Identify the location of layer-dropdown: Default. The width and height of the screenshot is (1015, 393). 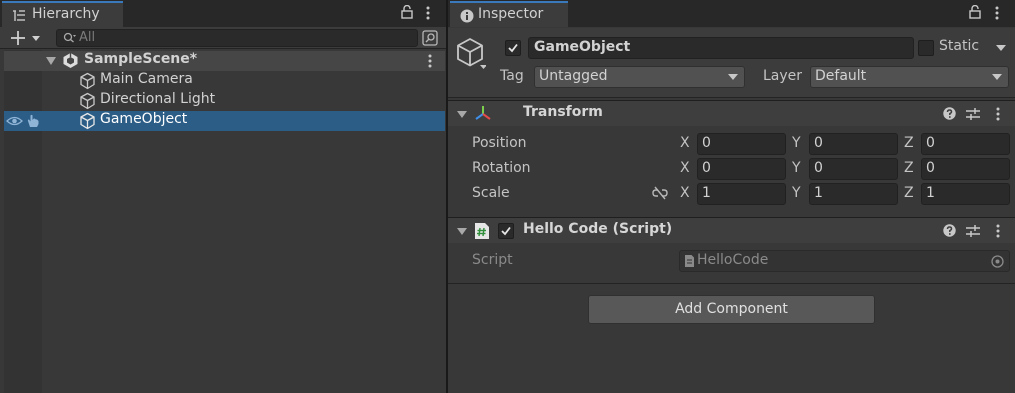
(909, 77).